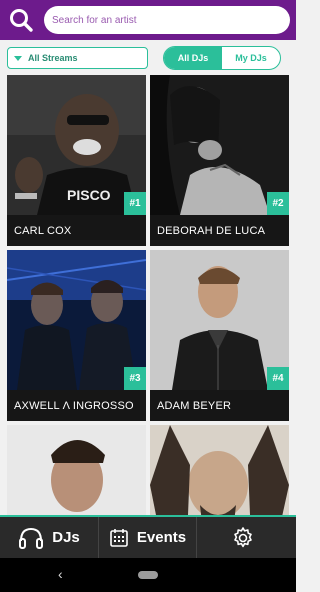 This screenshot has width=320, height=592. Describe the element at coordinates (171, 20) in the screenshot. I see `search-input` at that location.